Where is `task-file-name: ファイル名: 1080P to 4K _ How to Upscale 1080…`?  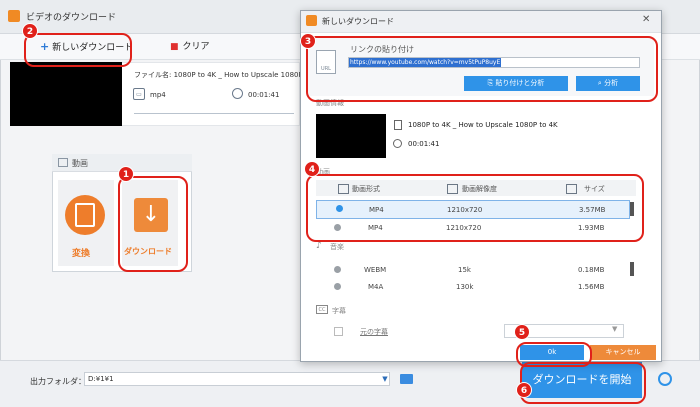
task-file-name: ファイル名: 1080P to 4K _ How to Upscale 1080… is located at coordinates (223, 75).